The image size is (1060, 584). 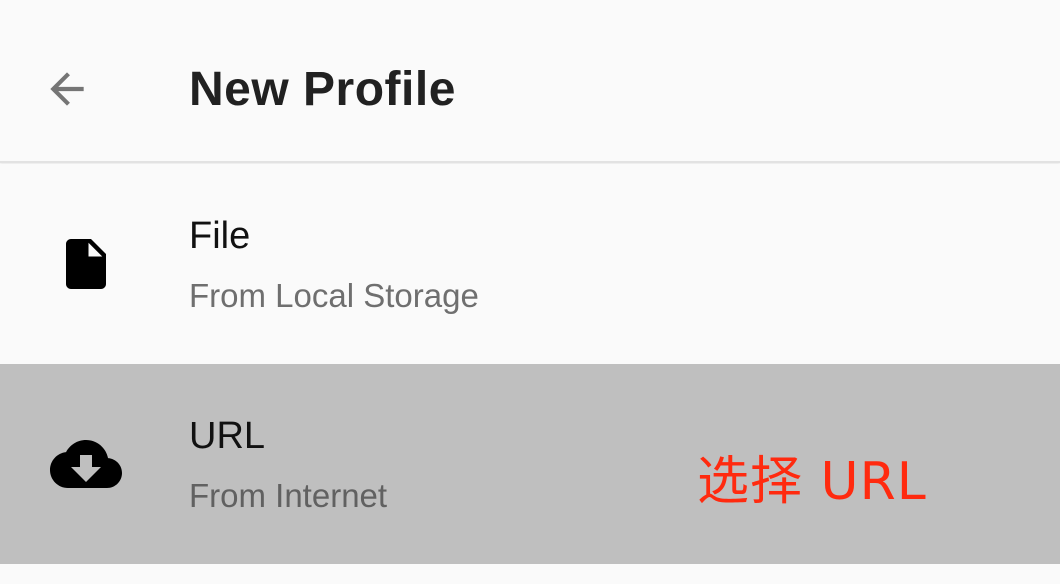 I want to click on back-button, so click(x=67, y=89).